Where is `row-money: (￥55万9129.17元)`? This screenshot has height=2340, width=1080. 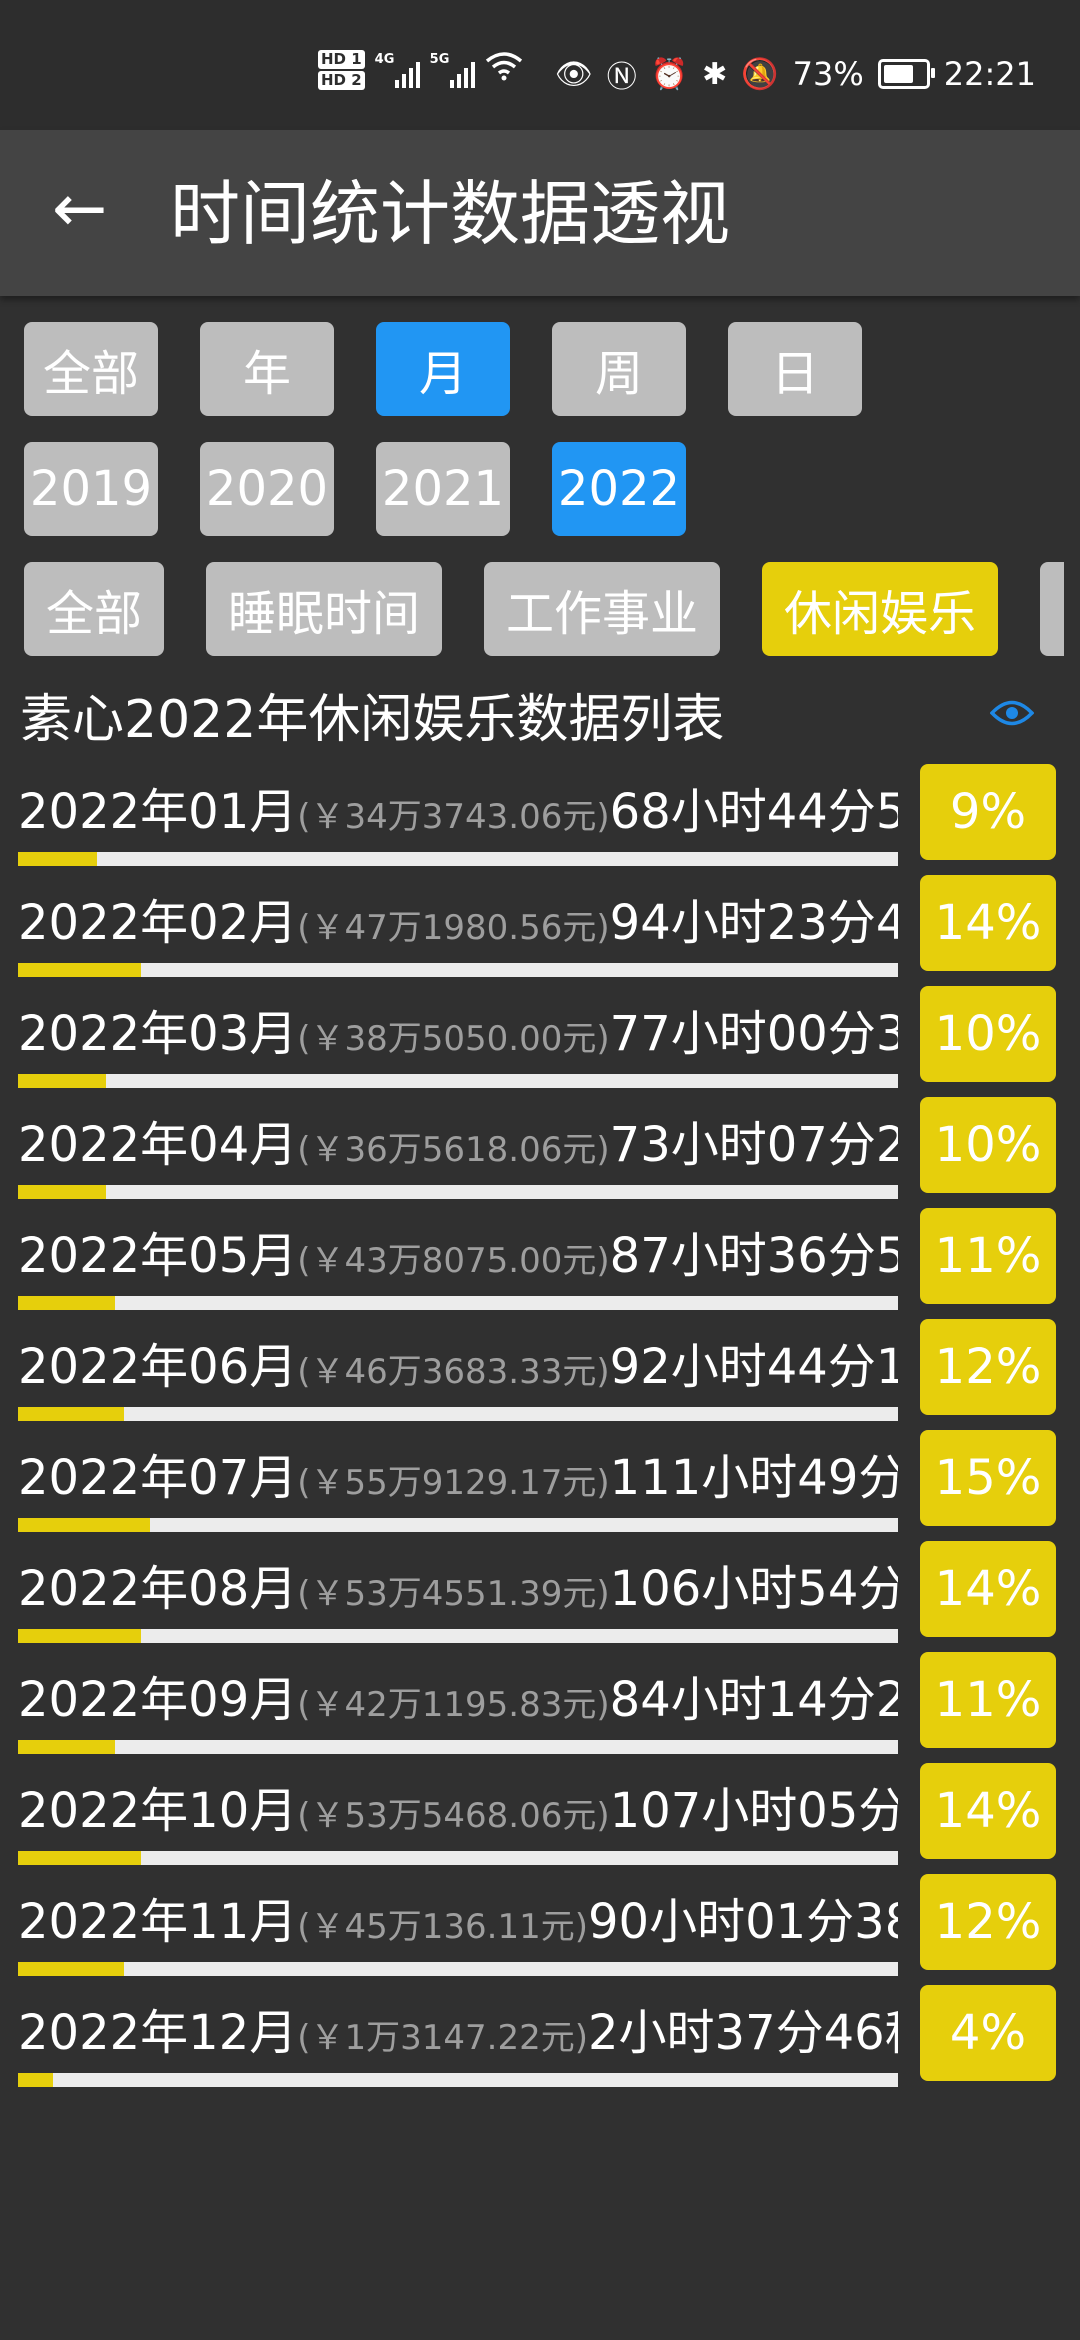
row-money: (￥55万9129.17元) is located at coordinates (453, 1483).